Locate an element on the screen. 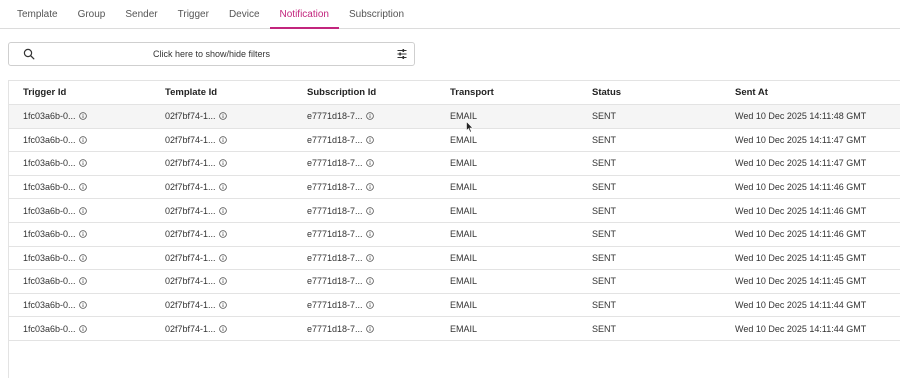  tab-subscription: Subscription is located at coordinates (376, 14).